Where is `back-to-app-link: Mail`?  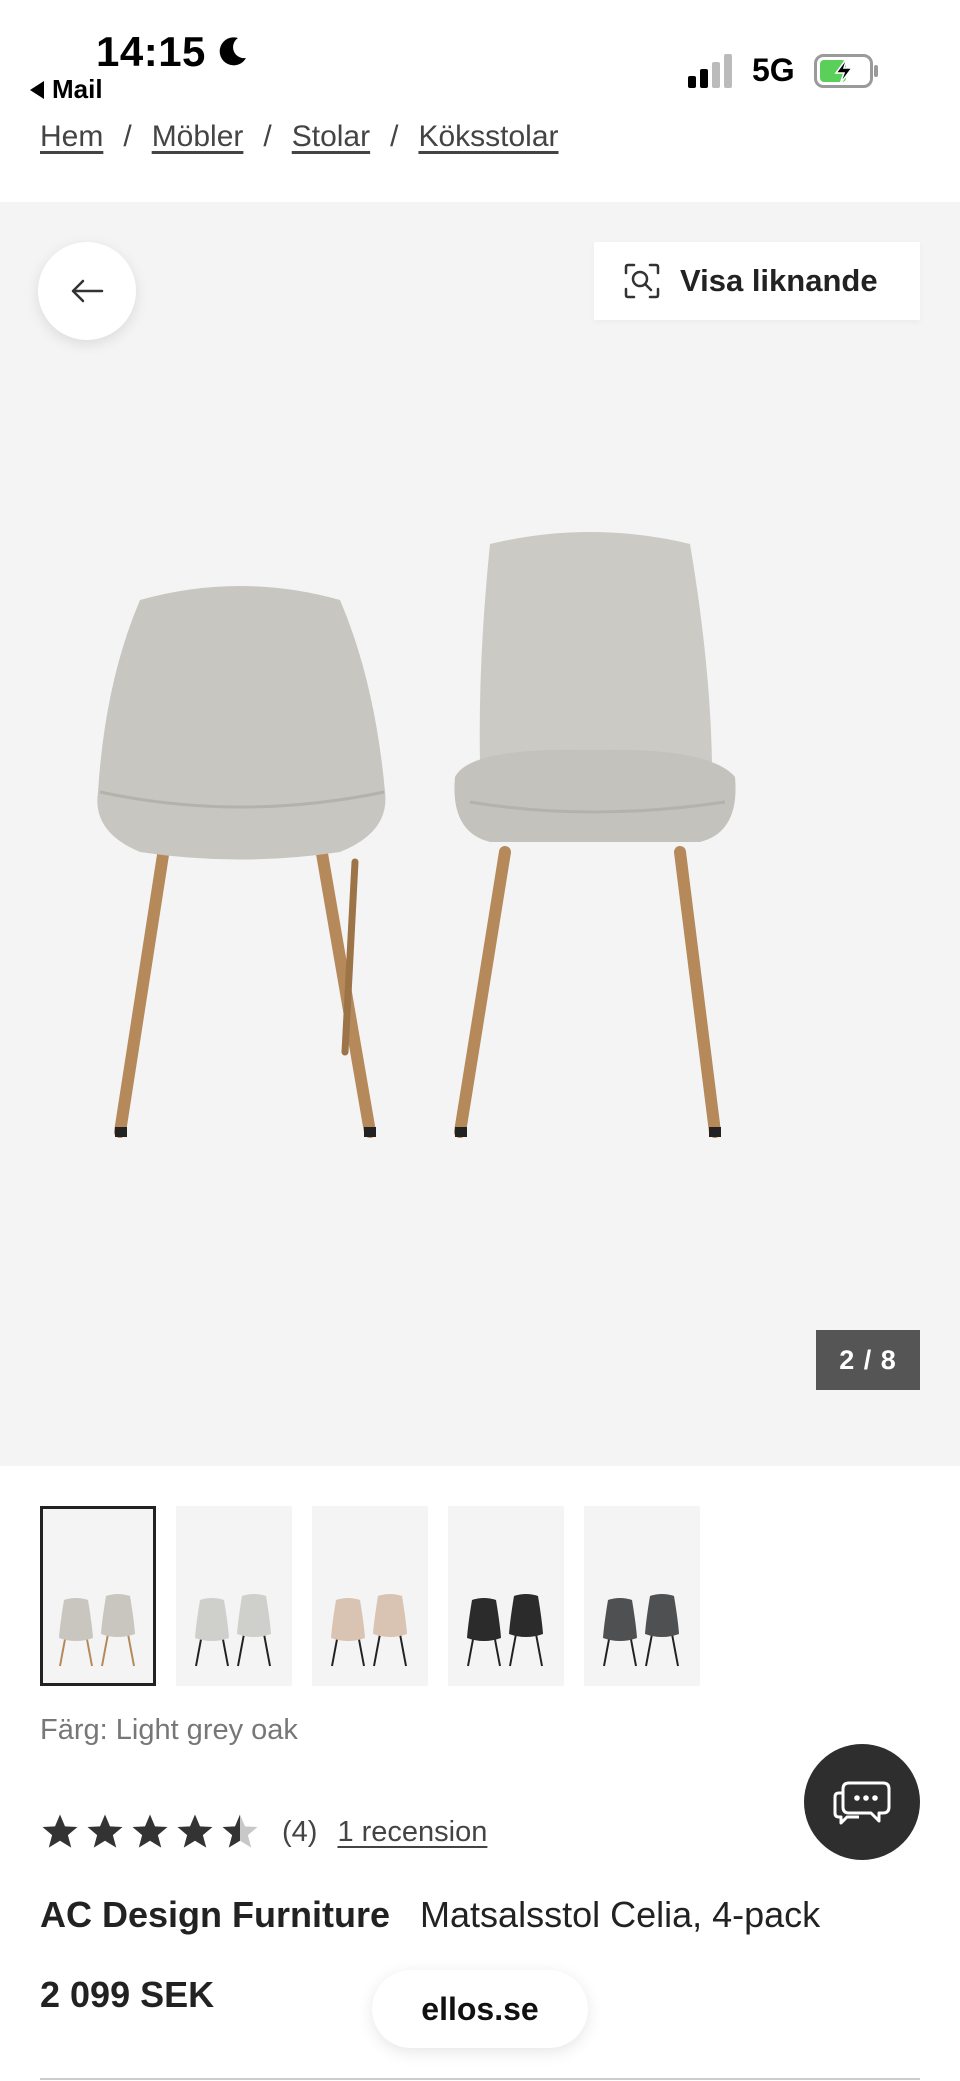
back-to-app-link: Mail is located at coordinates (66, 89).